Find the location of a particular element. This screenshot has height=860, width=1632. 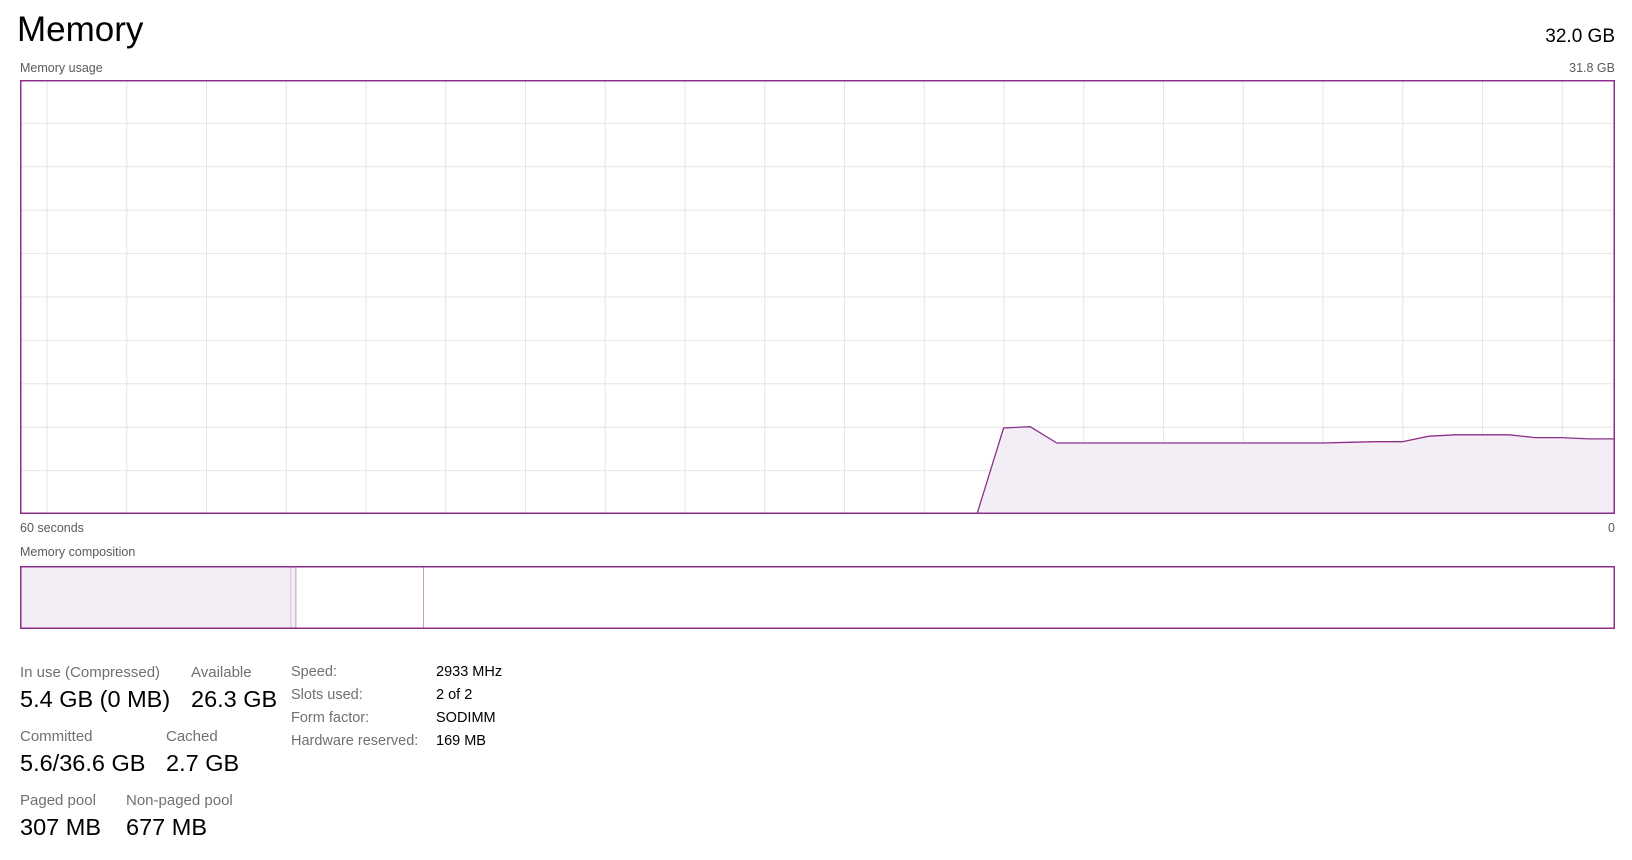

memory-composition-bar is located at coordinates (817, 597).